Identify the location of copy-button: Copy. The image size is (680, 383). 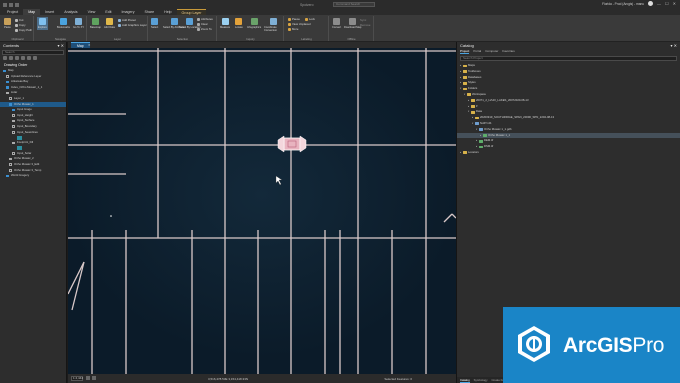
(20, 25).